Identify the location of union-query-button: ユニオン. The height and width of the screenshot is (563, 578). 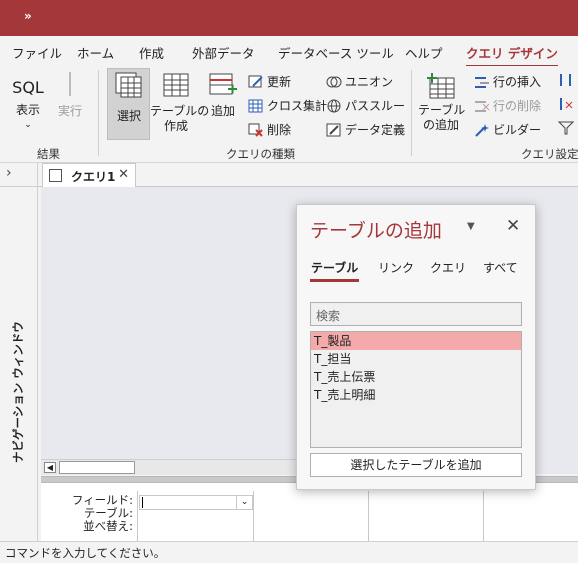
(359, 81).